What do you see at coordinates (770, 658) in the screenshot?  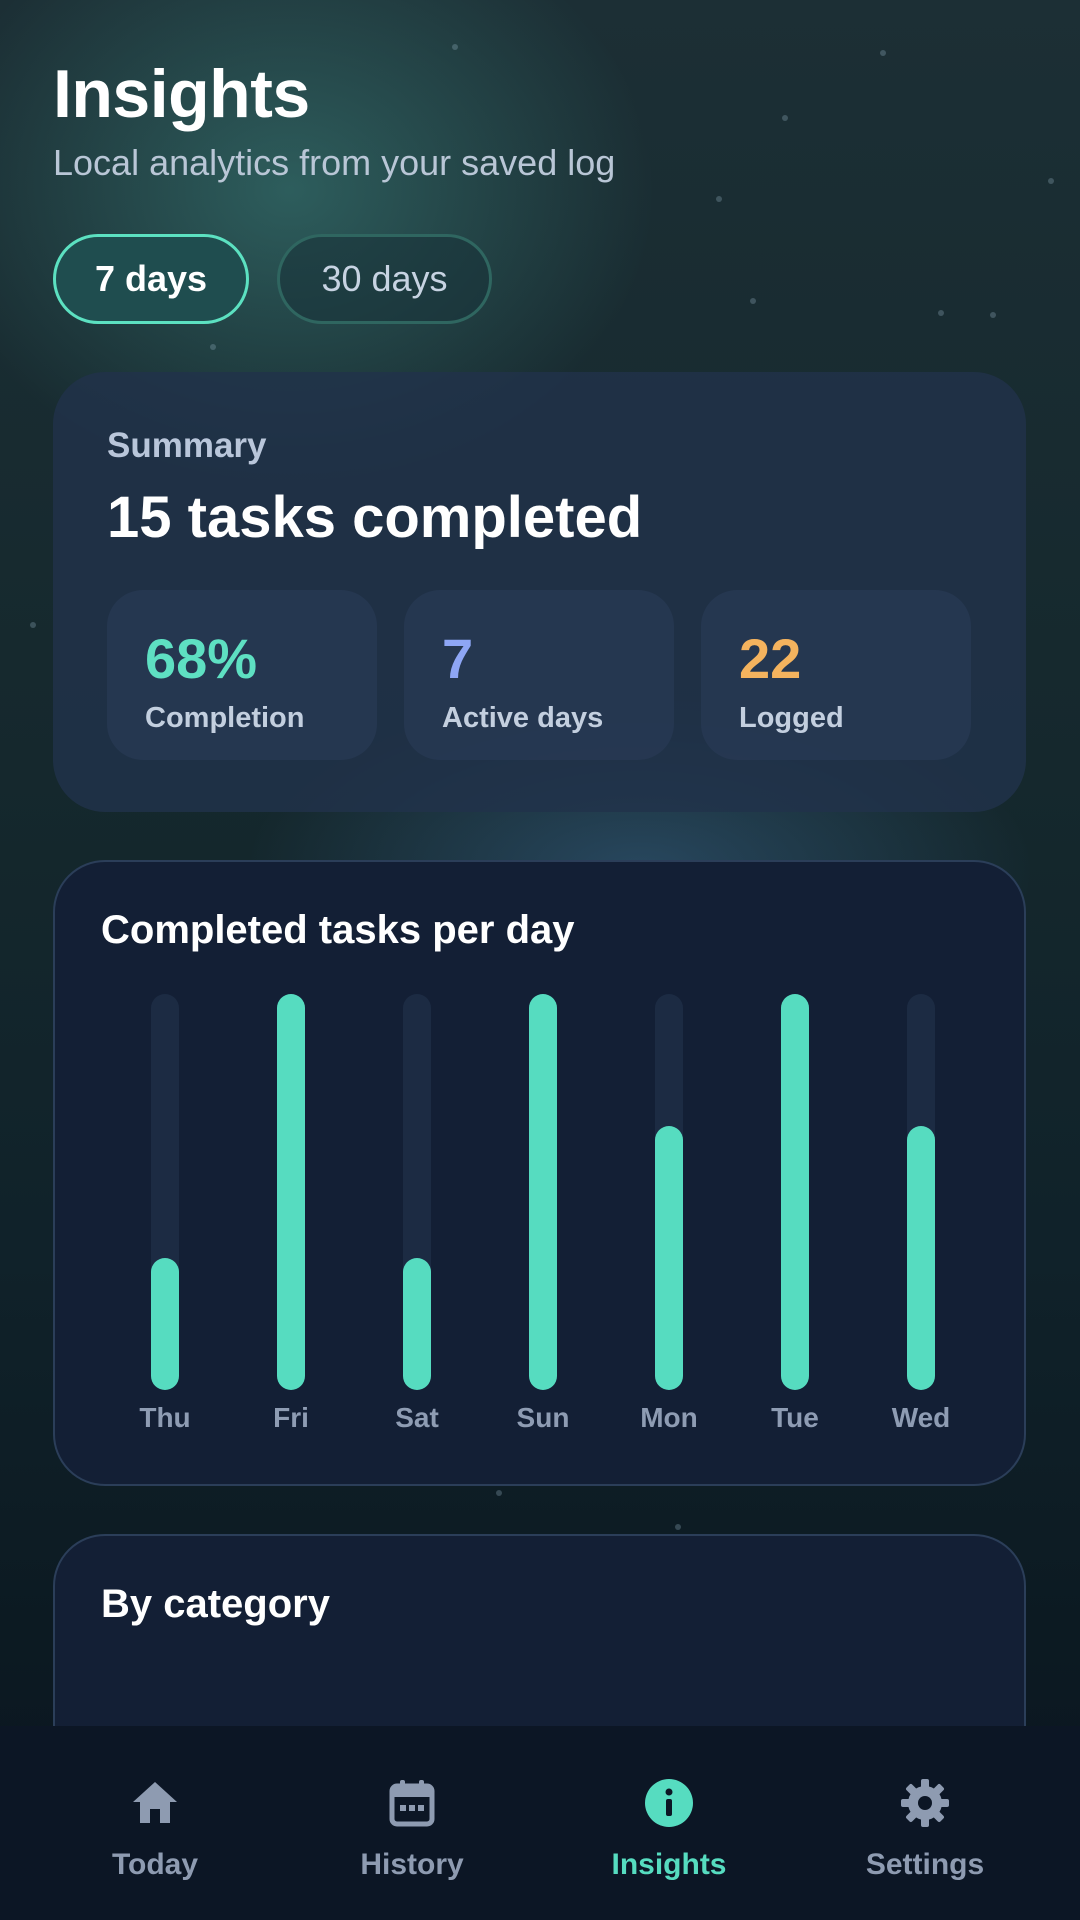 I see `stat-value: 22` at bounding box center [770, 658].